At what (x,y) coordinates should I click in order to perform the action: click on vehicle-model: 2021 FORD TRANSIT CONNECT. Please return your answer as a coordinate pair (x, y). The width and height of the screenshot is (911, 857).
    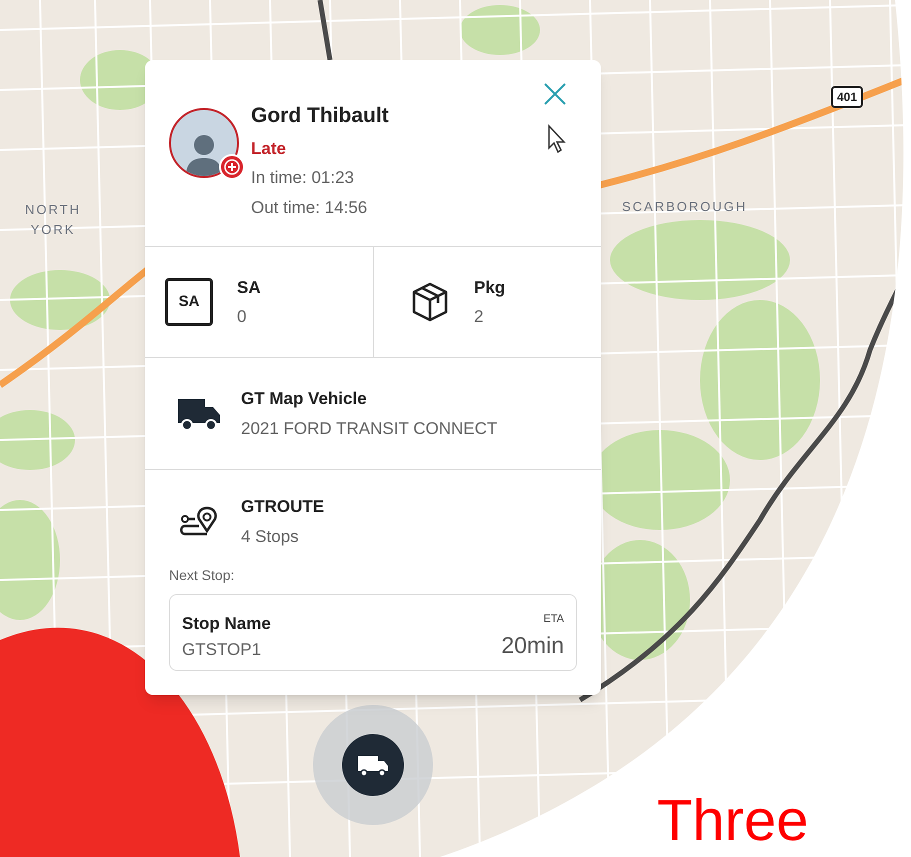
    Looking at the image, I should click on (369, 429).